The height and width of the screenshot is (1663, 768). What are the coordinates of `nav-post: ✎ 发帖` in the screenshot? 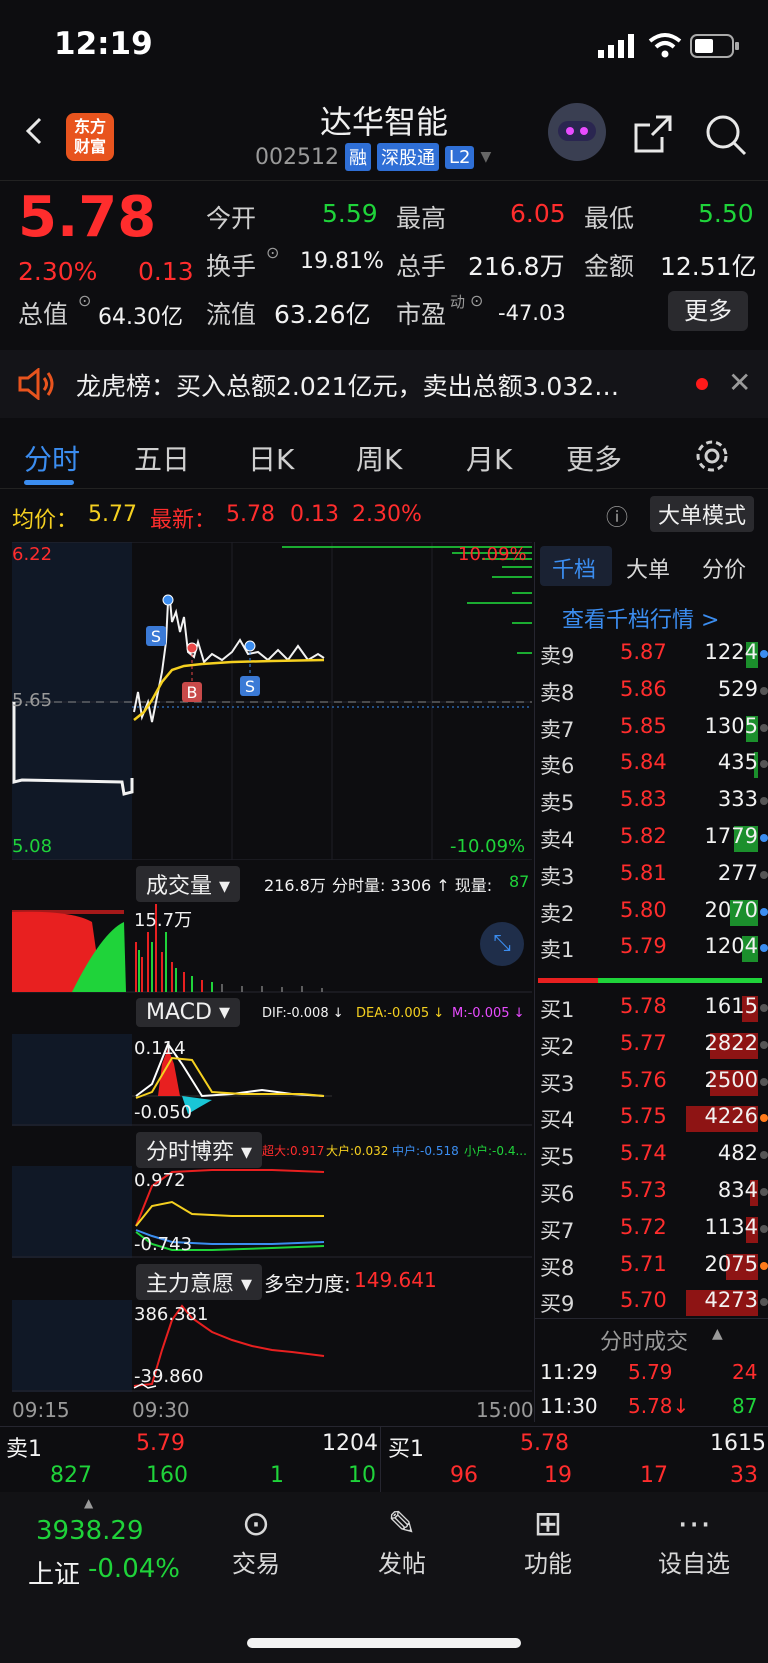 It's located at (402, 1541).